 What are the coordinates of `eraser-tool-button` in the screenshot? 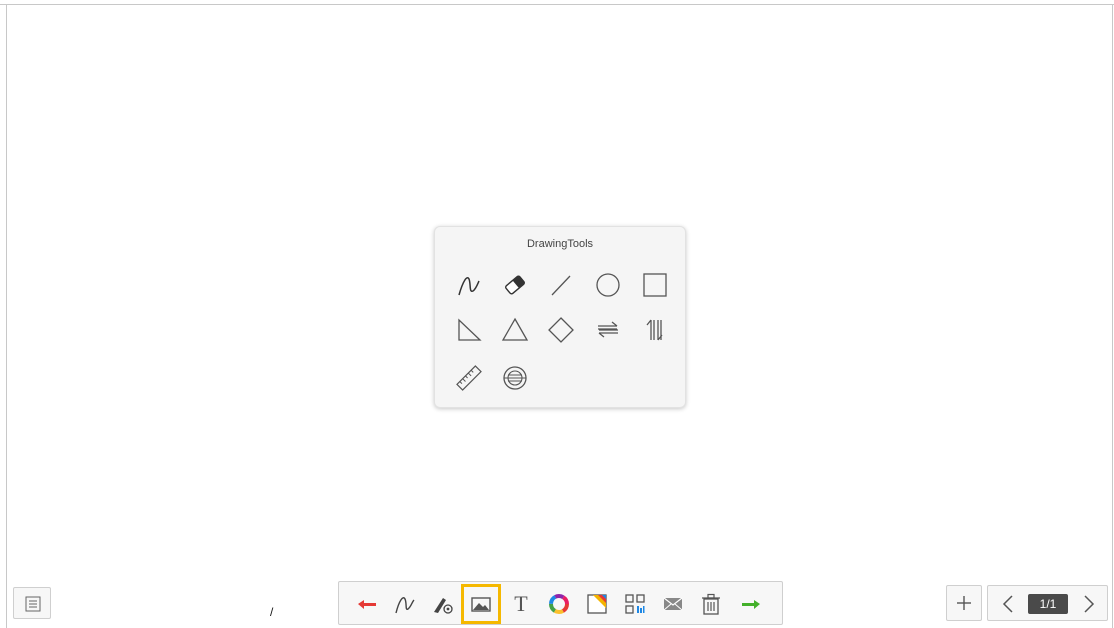 It's located at (515, 285).